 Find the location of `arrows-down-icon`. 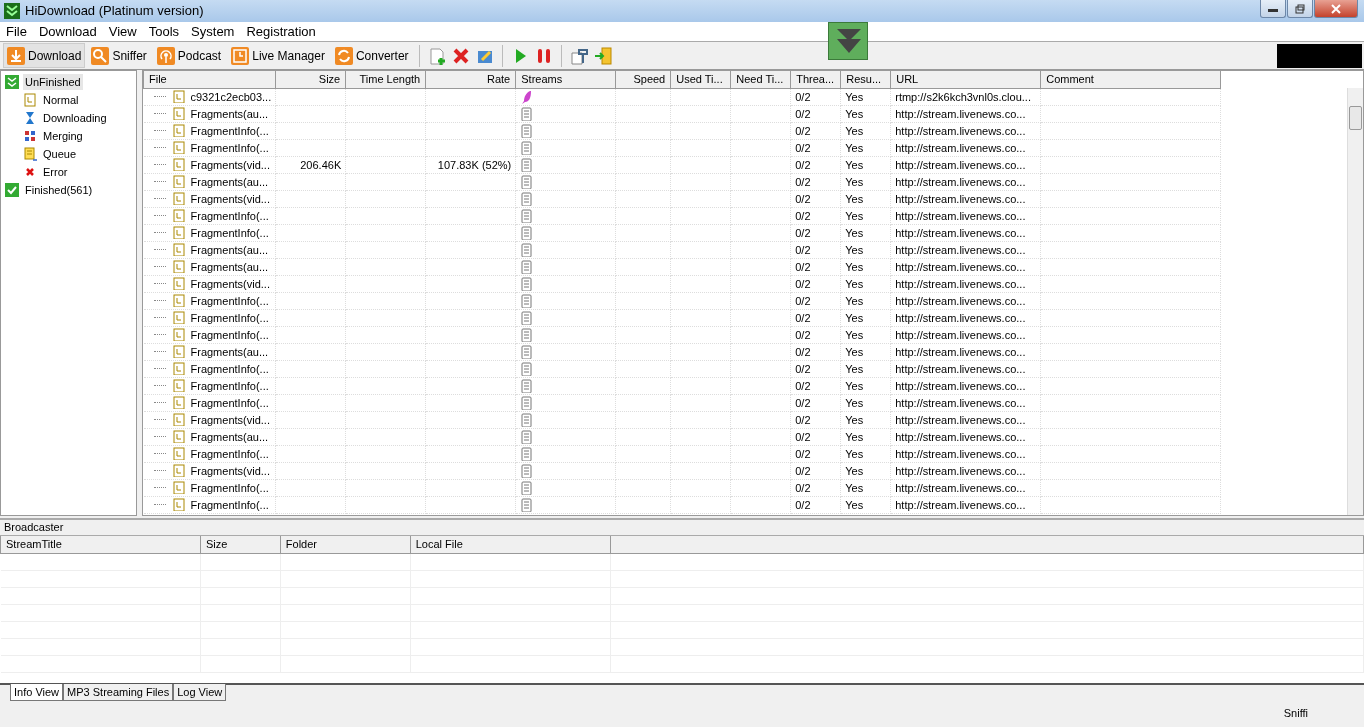

arrows-down-icon is located at coordinates (12, 82).